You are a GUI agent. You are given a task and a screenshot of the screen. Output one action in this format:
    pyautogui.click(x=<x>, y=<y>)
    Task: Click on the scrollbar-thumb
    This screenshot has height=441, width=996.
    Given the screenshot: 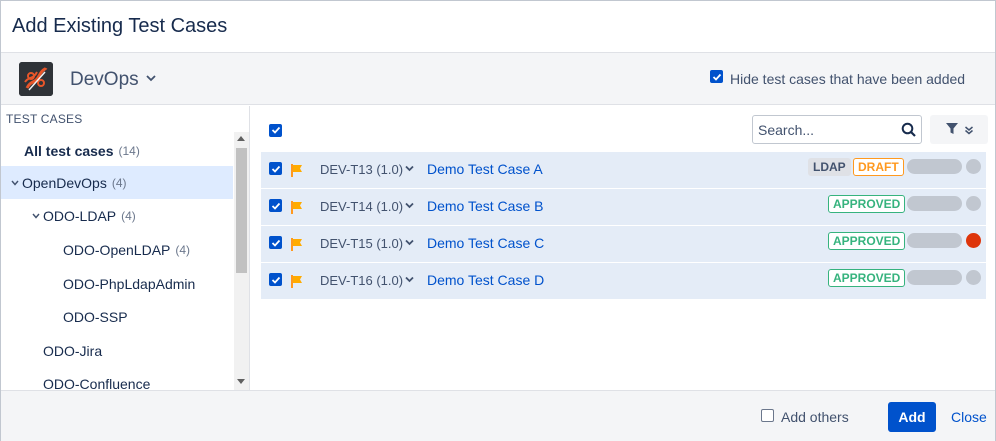 What is the action you would take?
    pyautogui.click(x=241, y=210)
    